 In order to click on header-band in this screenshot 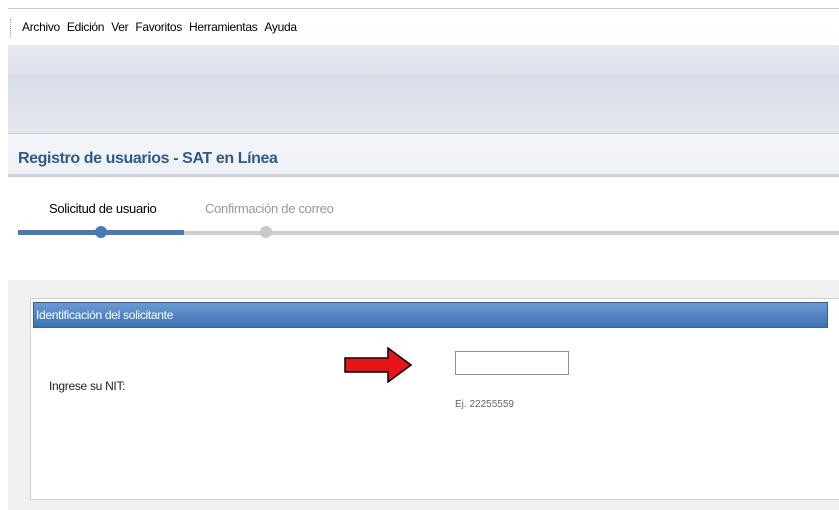, I will do `click(423, 104)`.